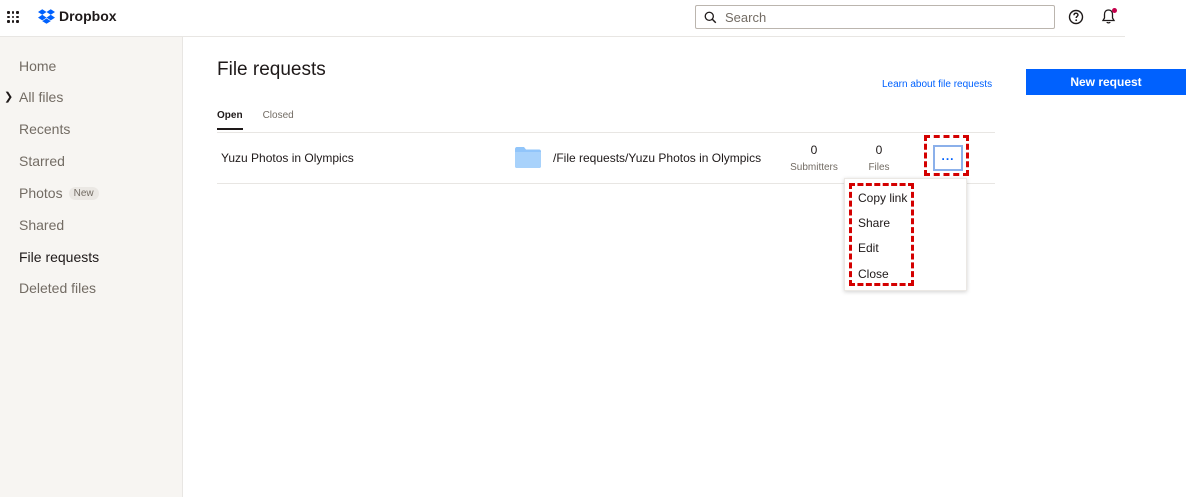 This screenshot has height=497, width=1200. Describe the element at coordinates (814, 158) in the screenshot. I see `submitters-stat: 0 Submitters` at that location.